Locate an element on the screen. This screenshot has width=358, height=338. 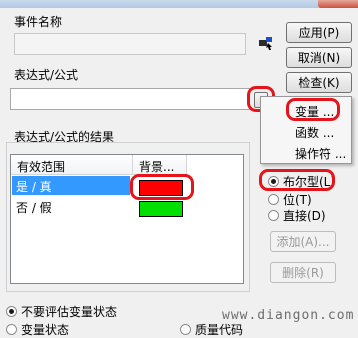
check-button: 检查(K) is located at coordinates (319, 82).